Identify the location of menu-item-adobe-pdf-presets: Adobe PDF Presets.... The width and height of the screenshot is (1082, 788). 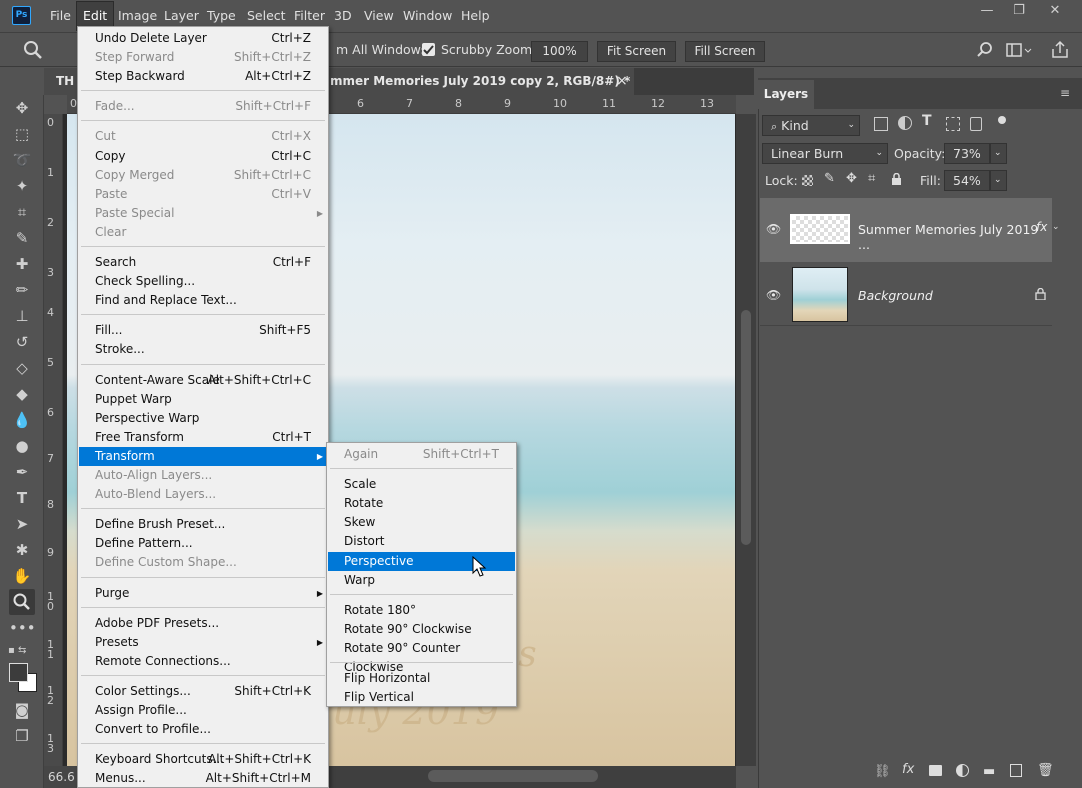
(203, 623).